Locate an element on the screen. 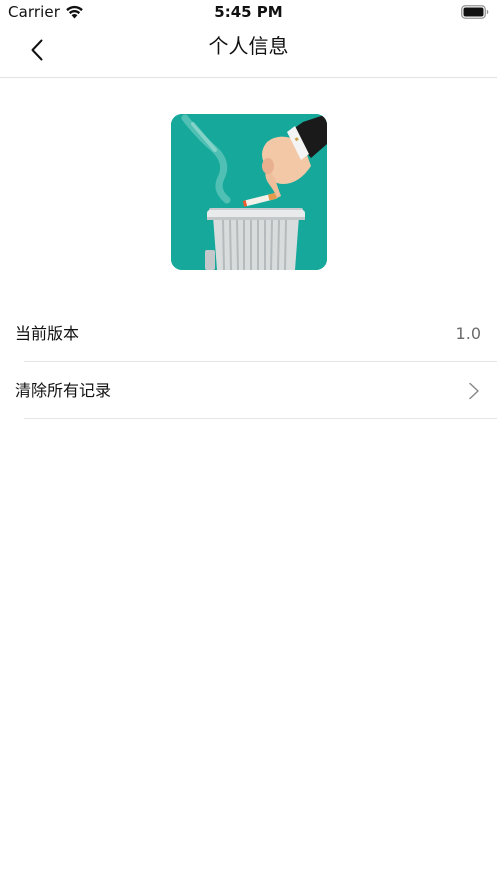  status-bar: Carrier 5:45 PM is located at coordinates (248, 13).